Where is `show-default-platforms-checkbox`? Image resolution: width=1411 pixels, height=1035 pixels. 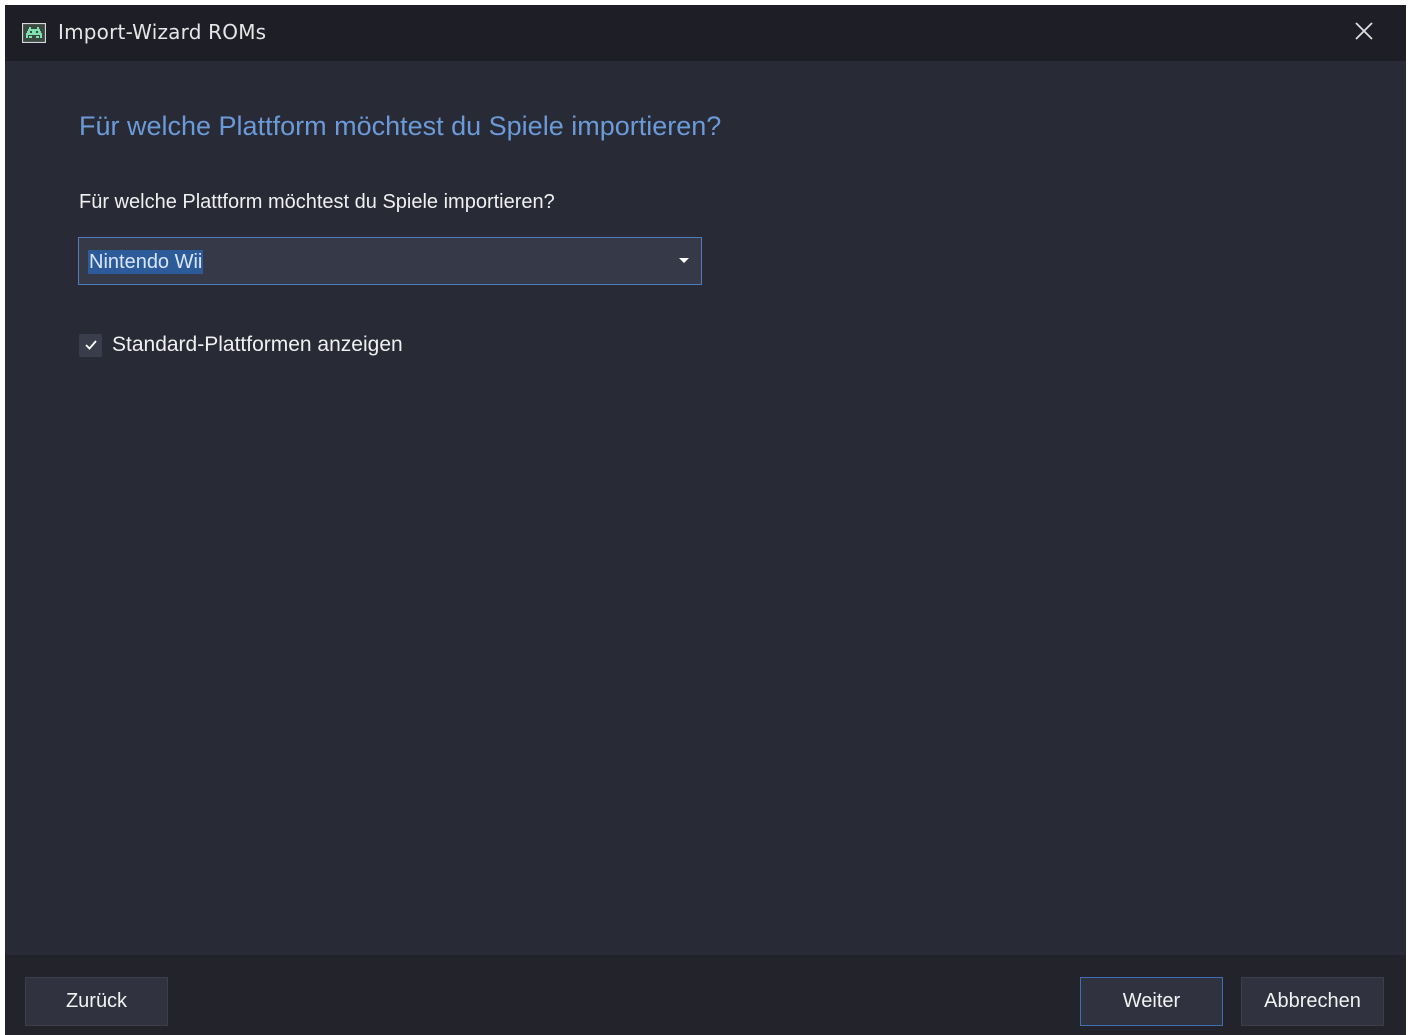
show-default-platforms-checkbox is located at coordinates (90, 345).